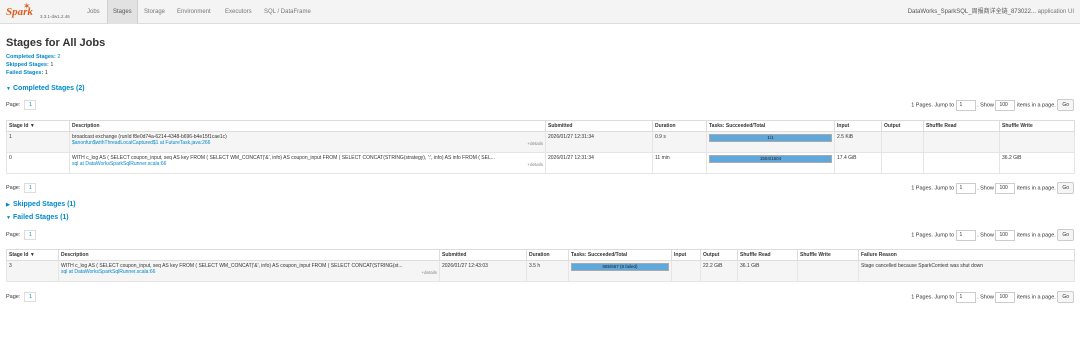  What do you see at coordinates (858, 163) in the screenshot?
I see `input-size: 17.4 GiB` at bounding box center [858, 163].